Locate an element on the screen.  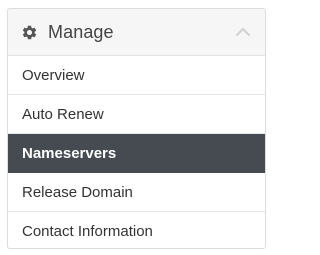
menu-item-overview: Overview is located at coordinates (136, 75).